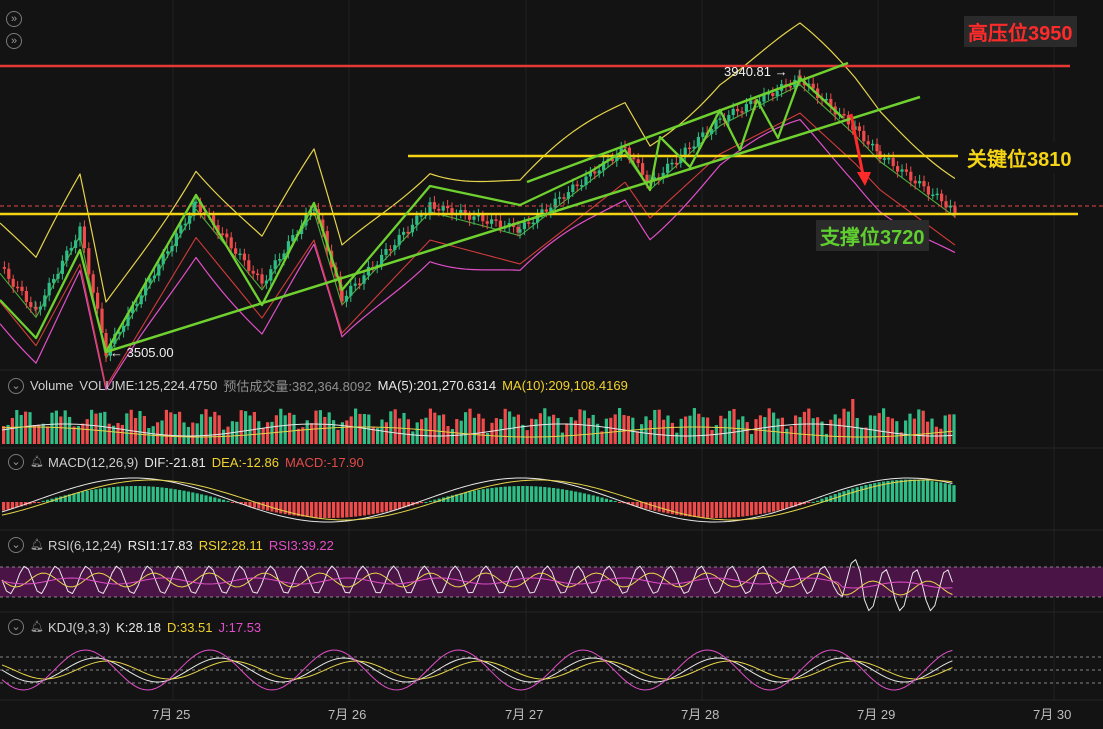 The image size is (1103, 729). Describe the element at coordinates (142, 352) in the screenshot. I see `low-price-label: ← 3505.00` at that location.